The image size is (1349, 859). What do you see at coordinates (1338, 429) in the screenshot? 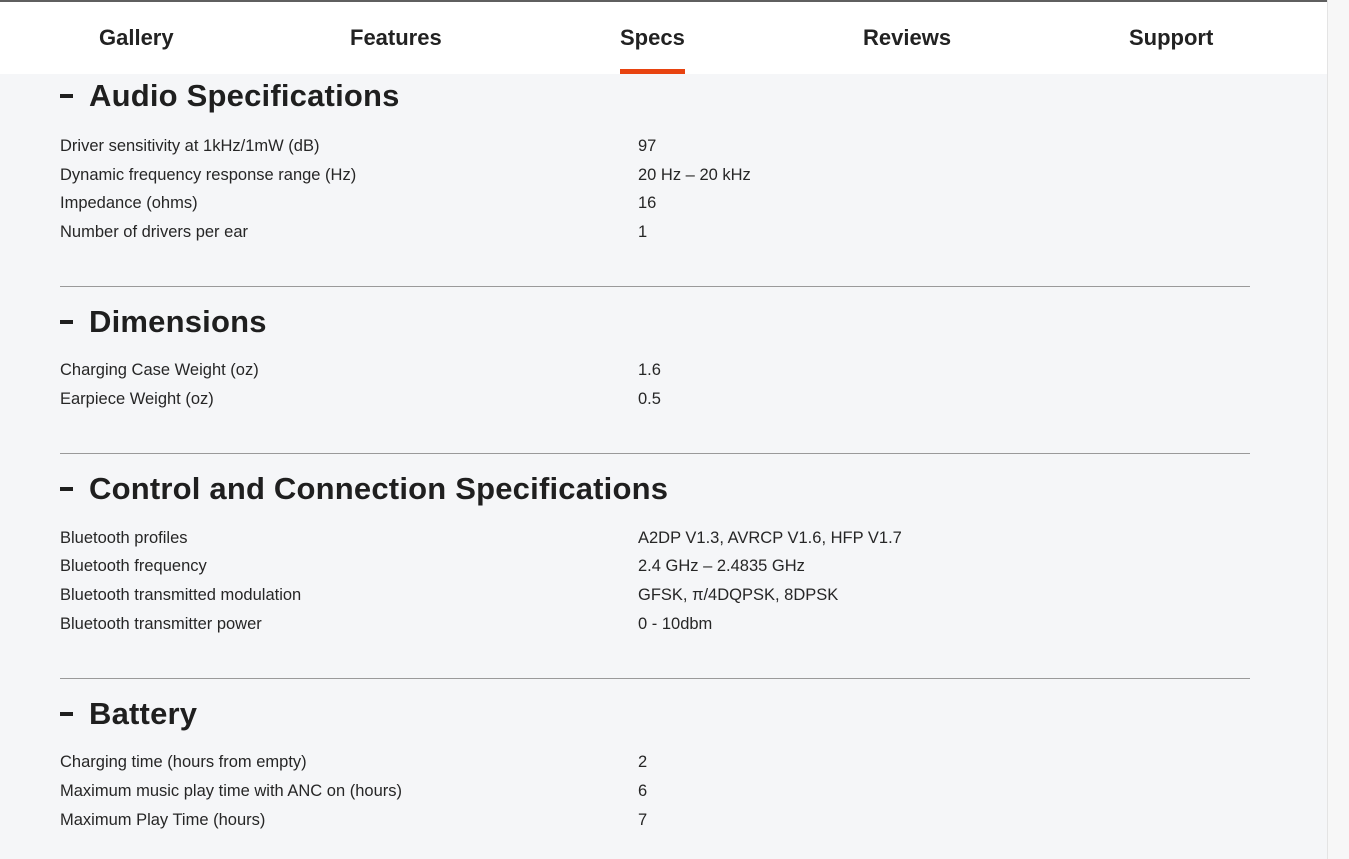
I see `scrollbar` at bounding box center [1338, 429].